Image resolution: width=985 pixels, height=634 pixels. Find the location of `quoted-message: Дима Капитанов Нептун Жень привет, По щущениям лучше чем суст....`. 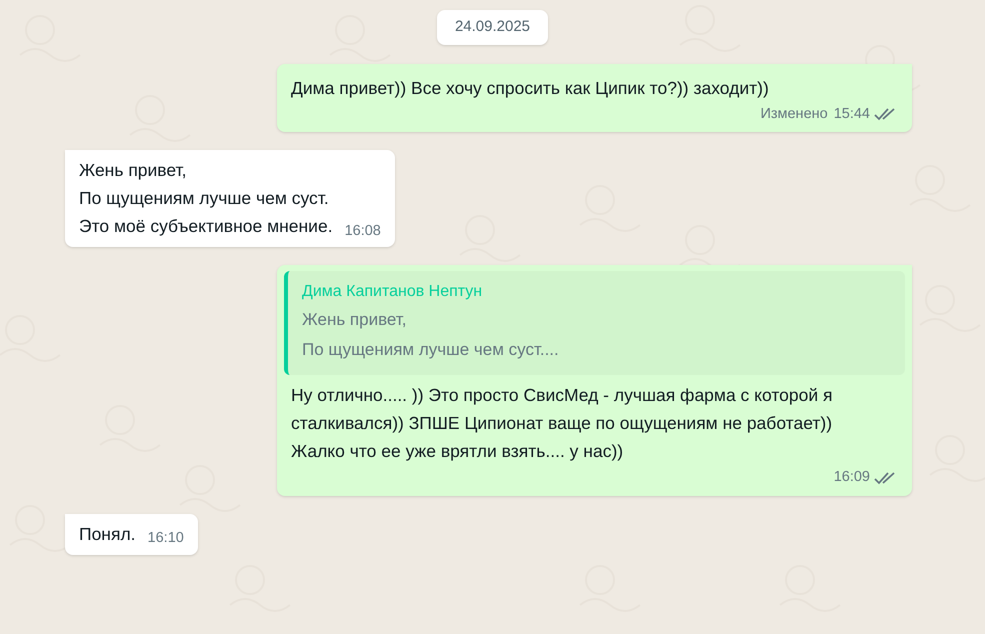

quoted-message: Дима Капитанов Нептун Жень привет, По щущениям лучше чем суст.... is located at coordinates (594, 323).